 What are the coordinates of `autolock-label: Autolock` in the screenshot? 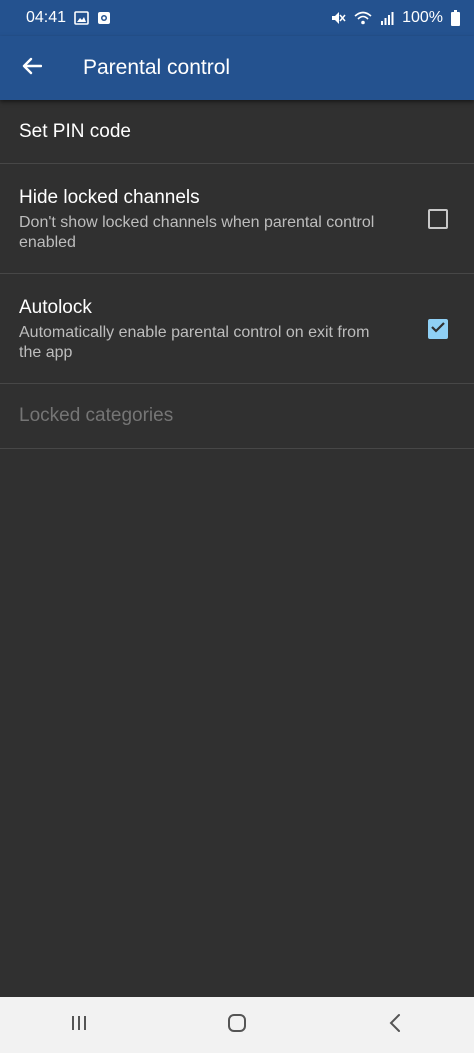 It's located at (55, 307).